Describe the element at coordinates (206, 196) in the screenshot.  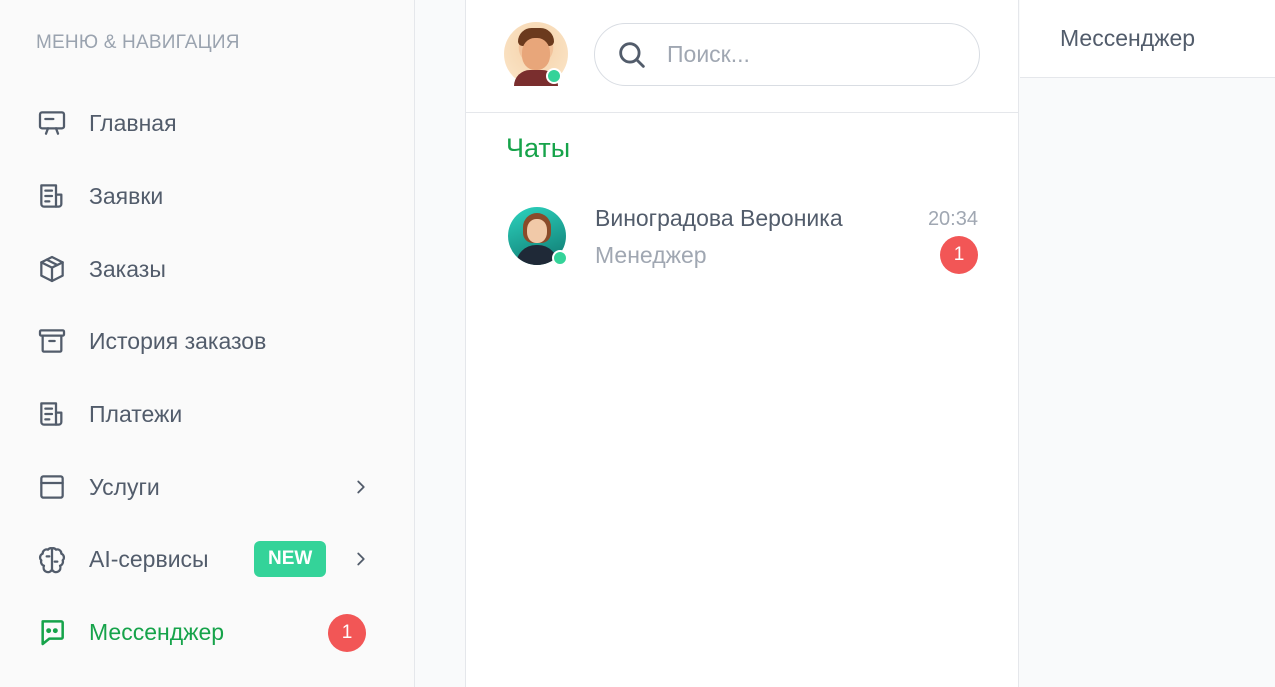
I see `sidebar-item-requests: Заявки` at that location.